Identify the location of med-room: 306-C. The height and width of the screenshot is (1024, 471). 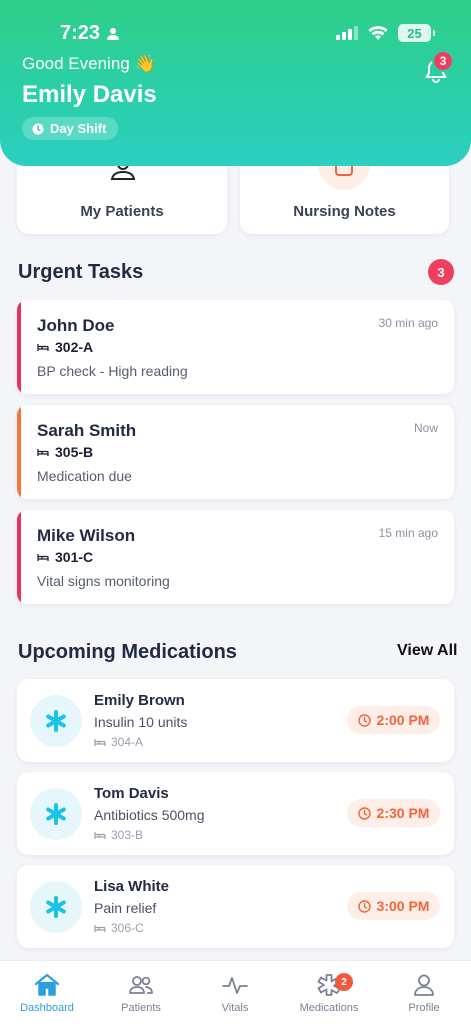
(119, 928).